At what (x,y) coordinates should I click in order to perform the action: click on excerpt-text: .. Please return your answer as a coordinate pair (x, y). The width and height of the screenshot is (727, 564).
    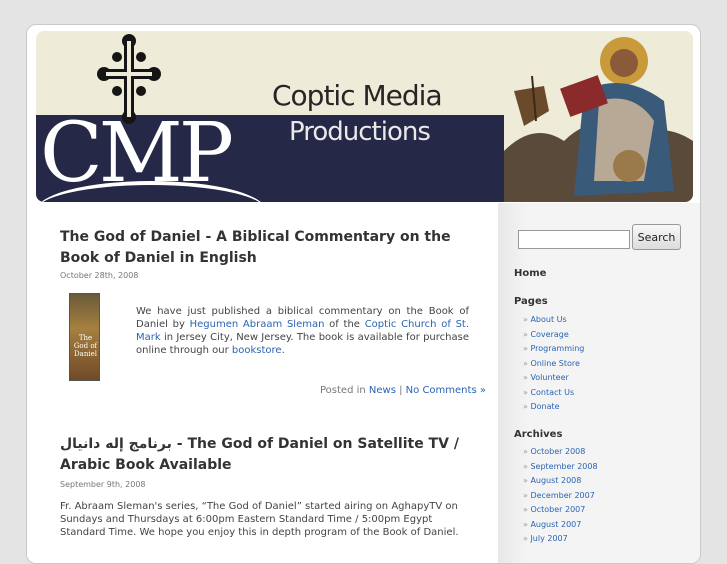
    Looking at the image, I should click on (283, 350).